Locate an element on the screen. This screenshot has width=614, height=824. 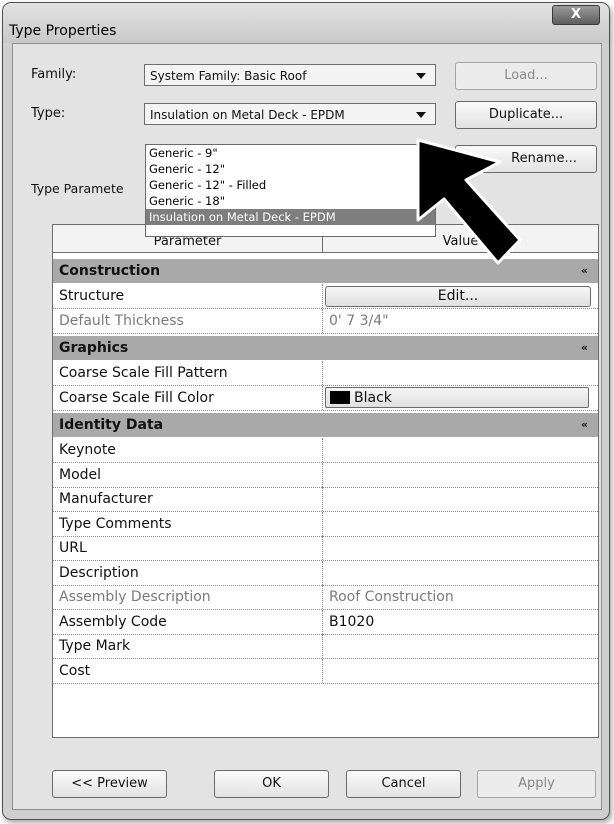
param-name: Keynote is located at coordinates (188, 450).